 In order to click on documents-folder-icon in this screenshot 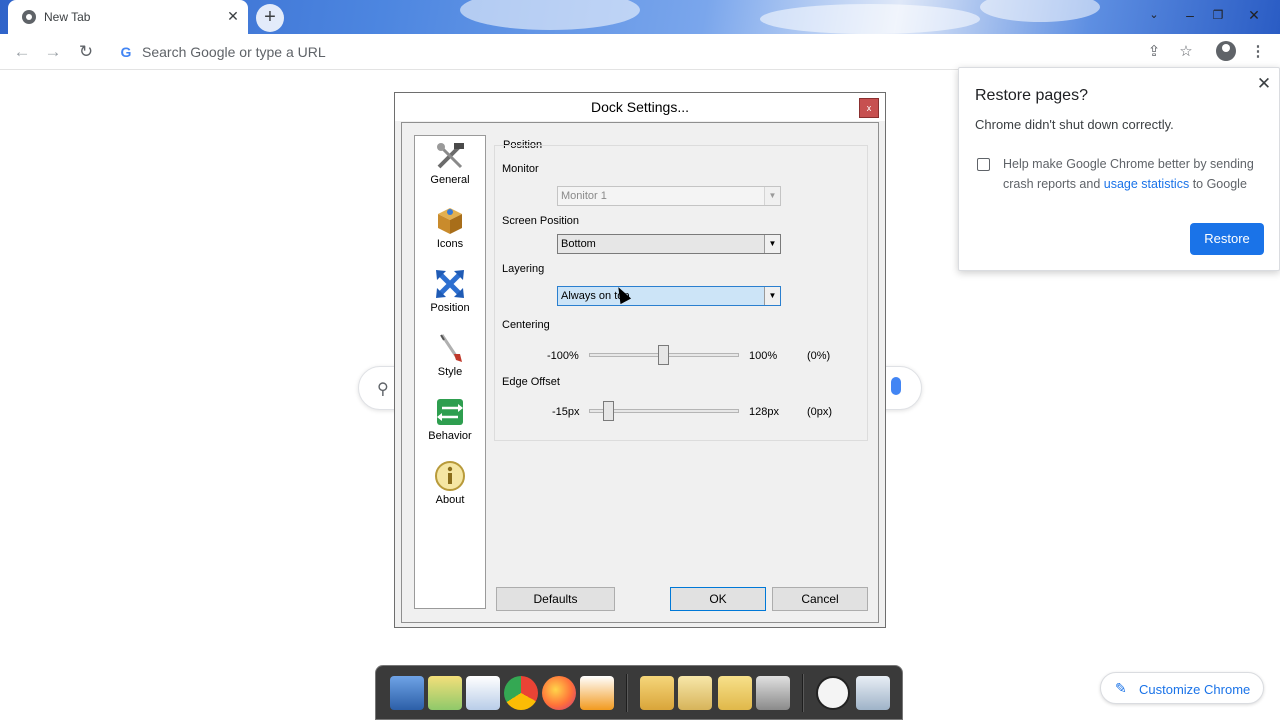, I will do `click(695, 693)`.